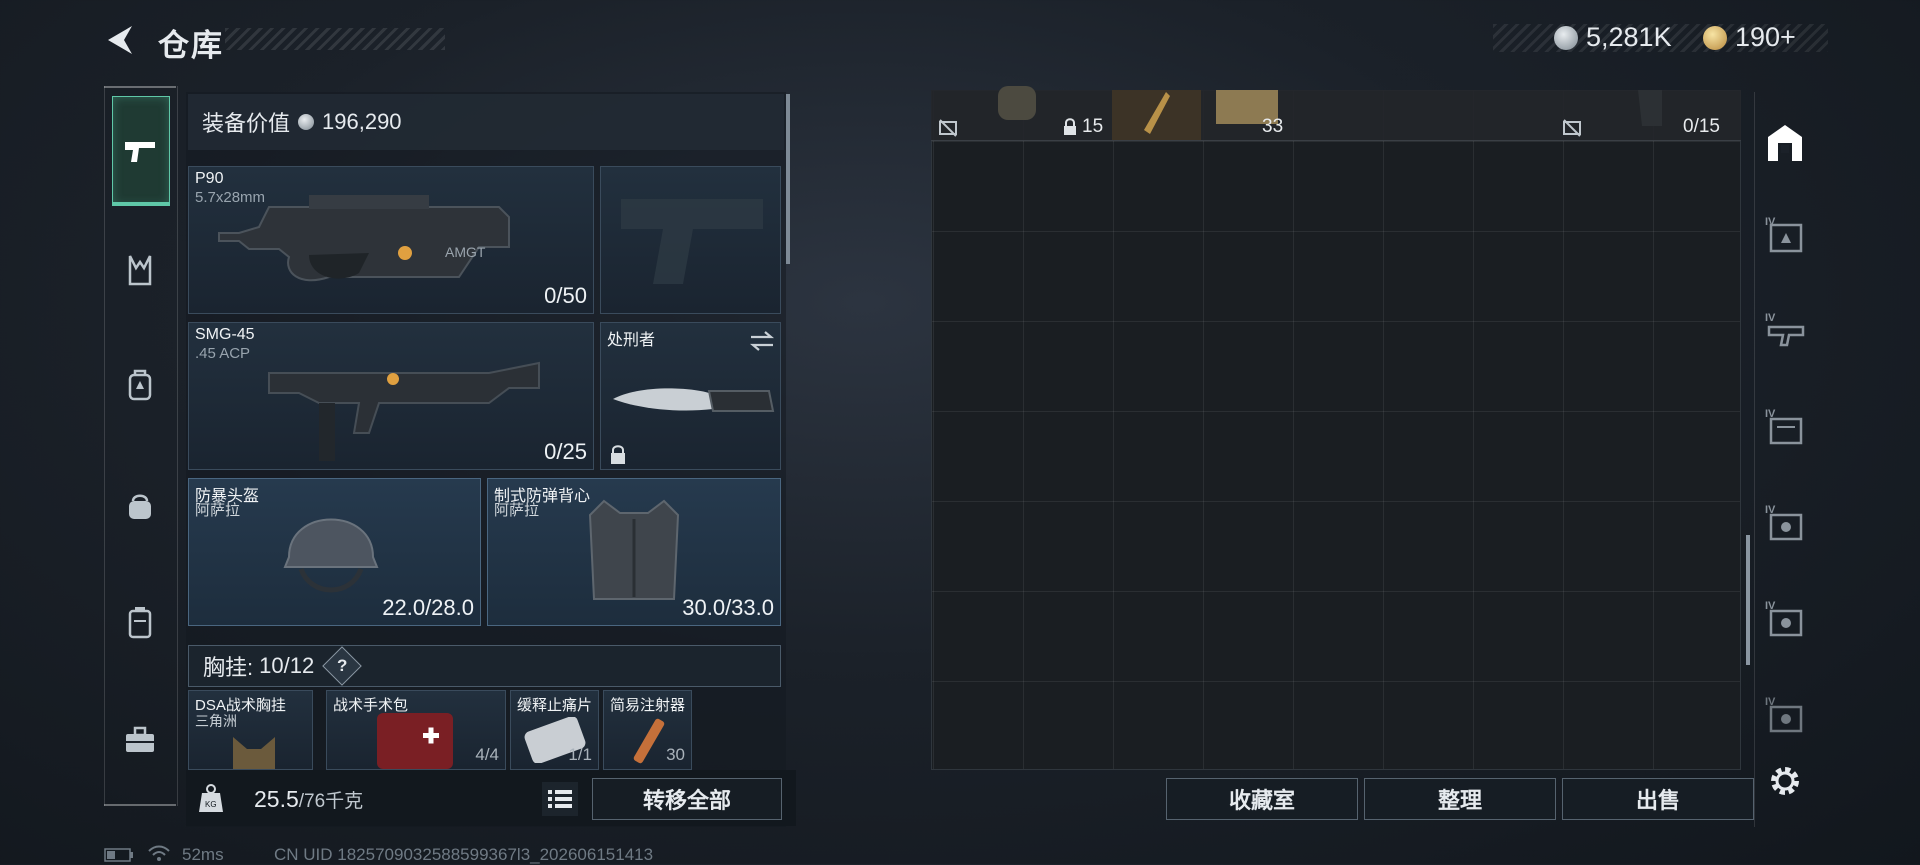  Describe the element at coordinates (728, 607) in the screenshot. I see `durability: 30.0/33.0` at that location.